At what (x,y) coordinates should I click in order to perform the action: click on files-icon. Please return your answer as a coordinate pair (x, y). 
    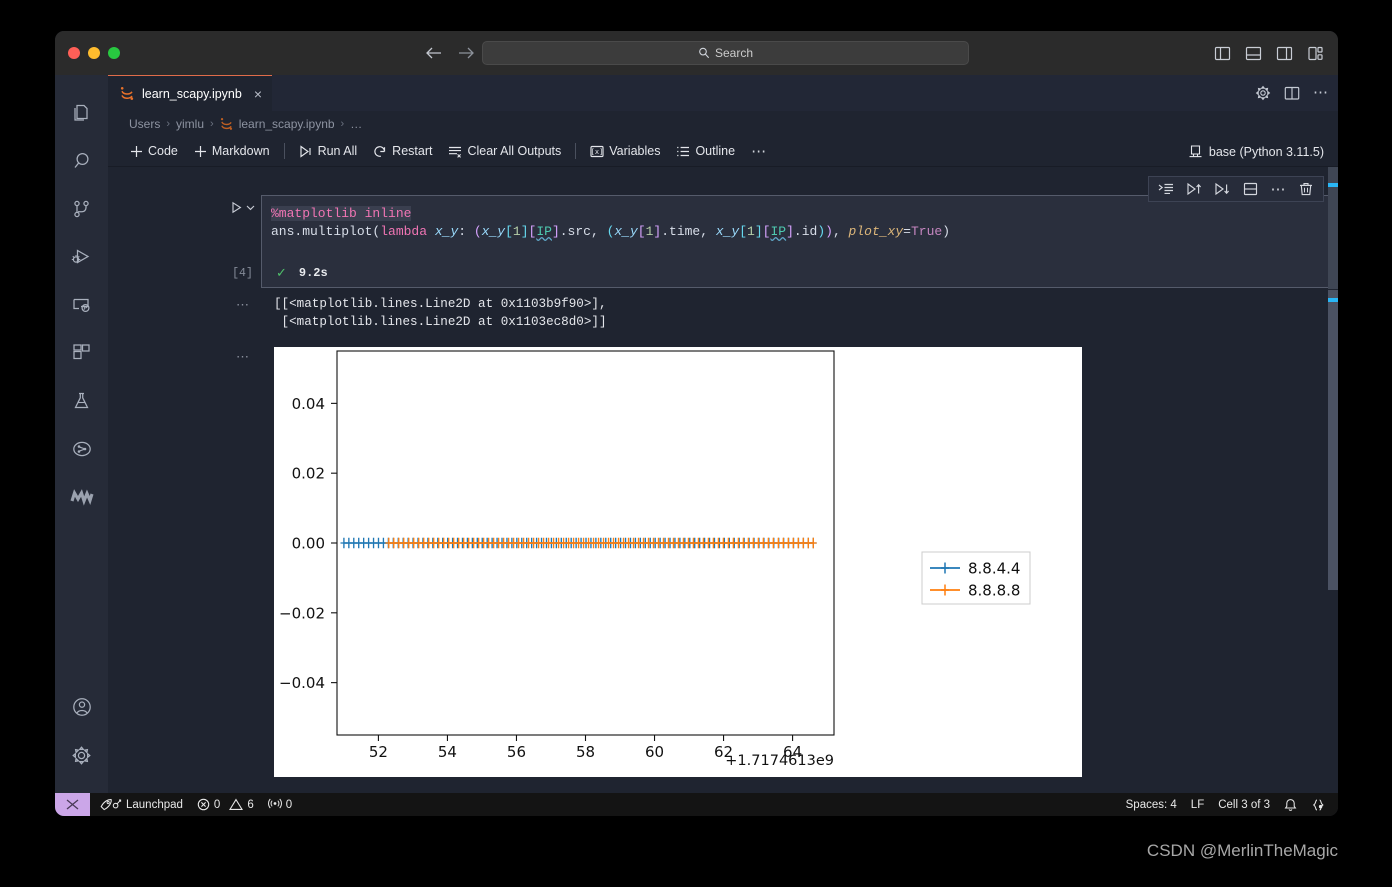
    Looking at the image, I should click on (82, 113).